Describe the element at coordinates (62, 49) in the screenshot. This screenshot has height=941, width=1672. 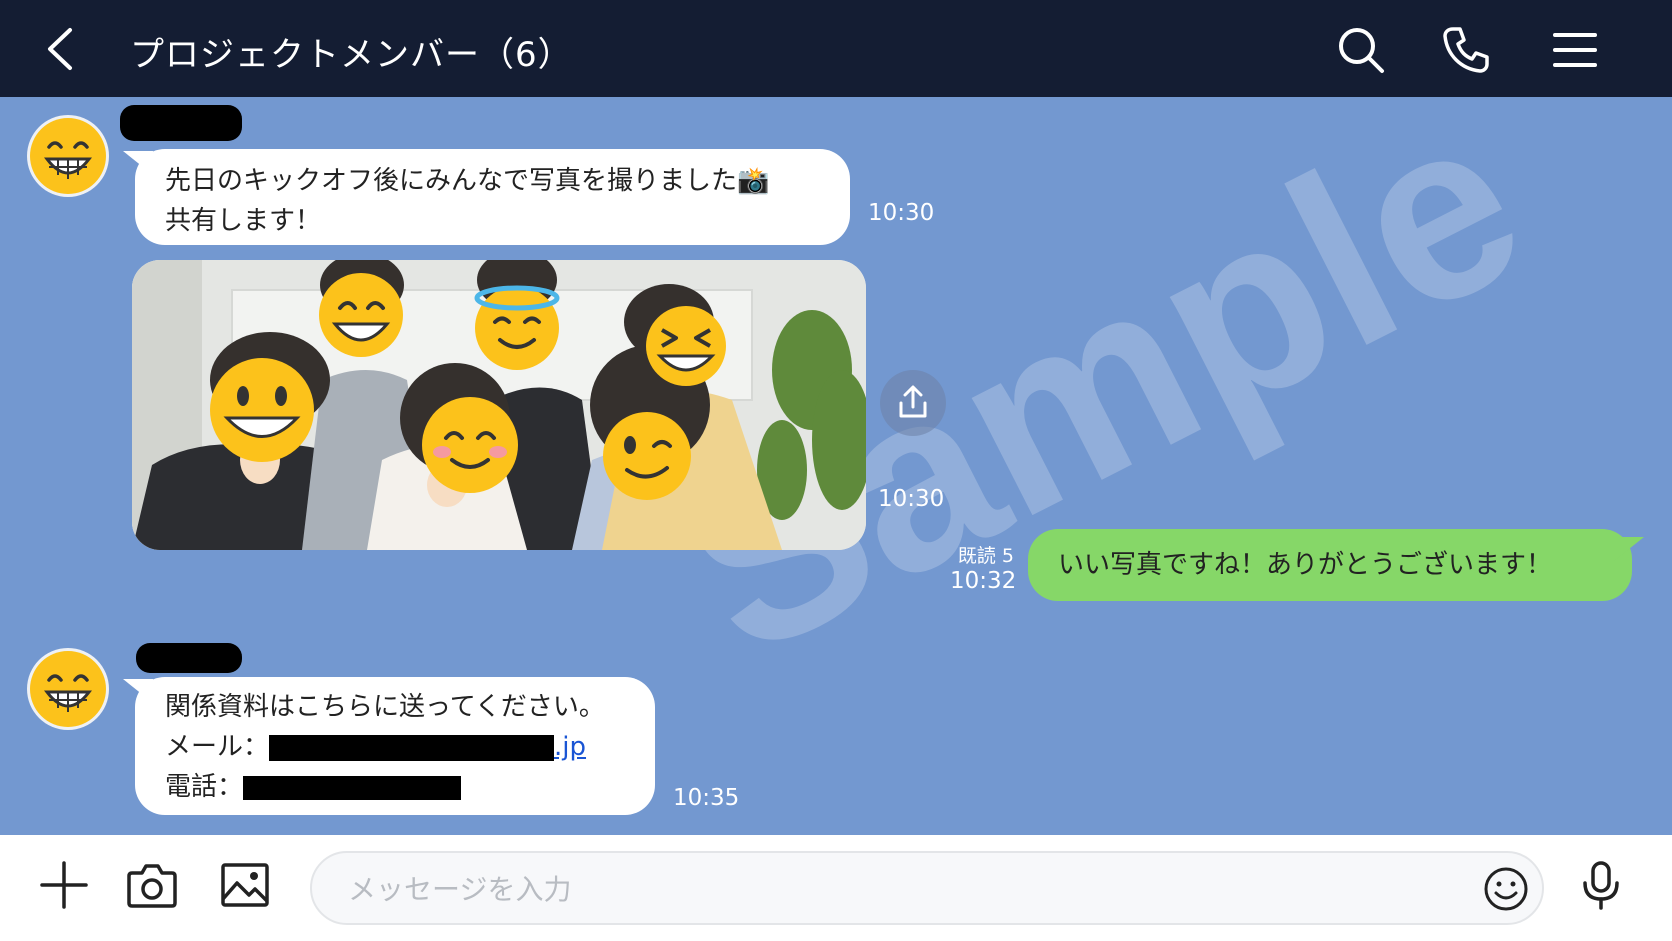
I see `back-icon` at that location.